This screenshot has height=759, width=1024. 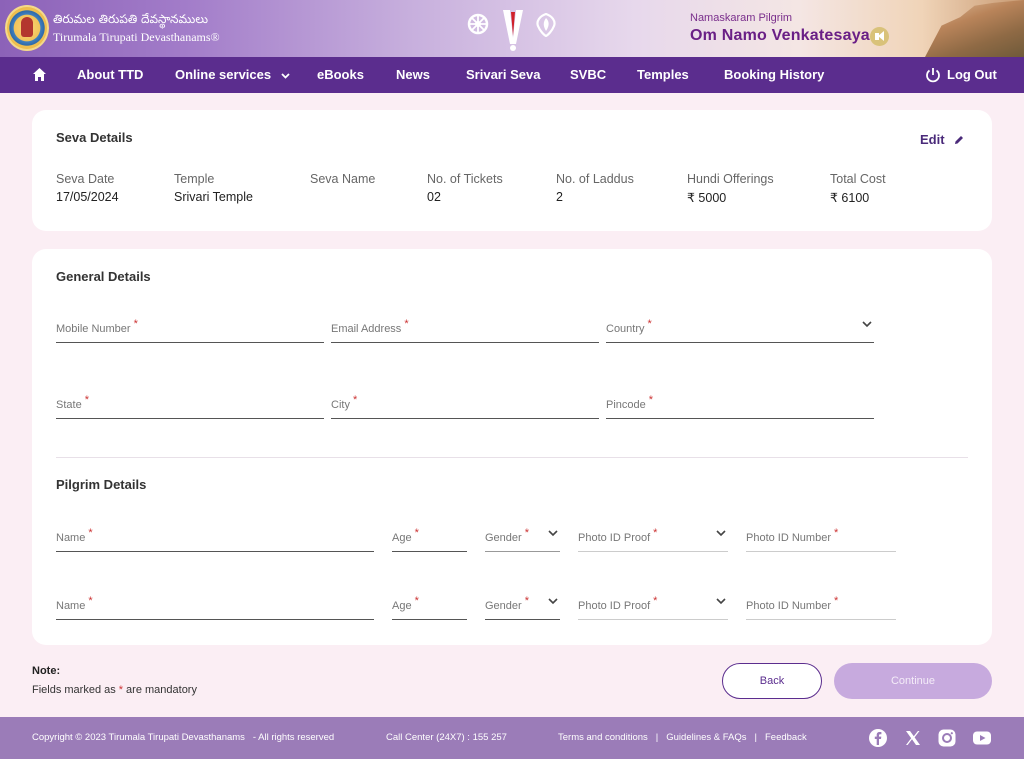 What do you see at coordinates (39, 74) in the screenshot?
I see `home-icon` at bounding box center [39, 74].